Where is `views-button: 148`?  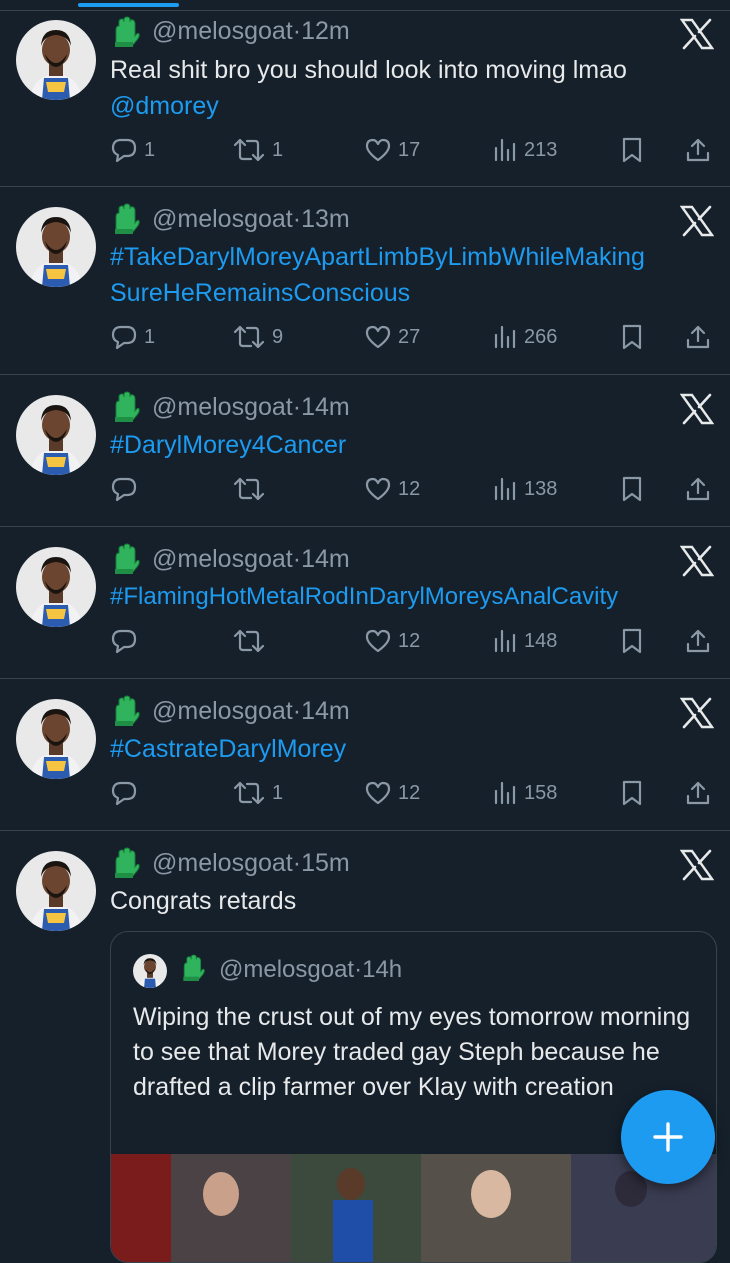
views-button: 148 is located at coordinates (524, 641).